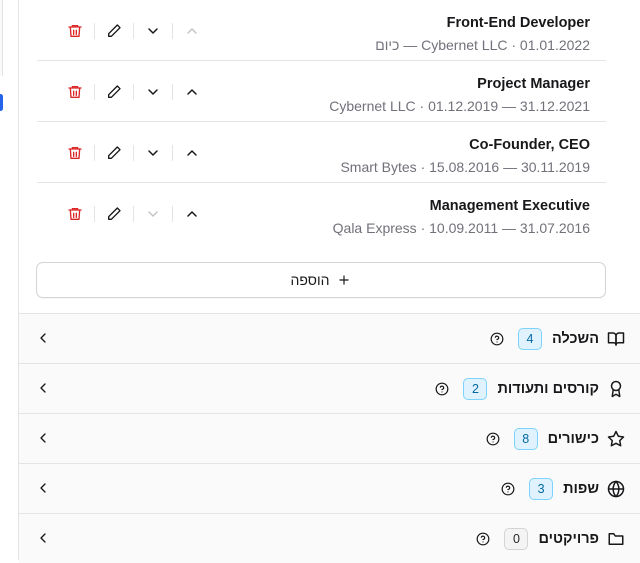 The height and width of the screenshot is (563, 640). Describe the element at coordinates (525, 439) in the screenshot. I see `count-badge: 8` at that location.